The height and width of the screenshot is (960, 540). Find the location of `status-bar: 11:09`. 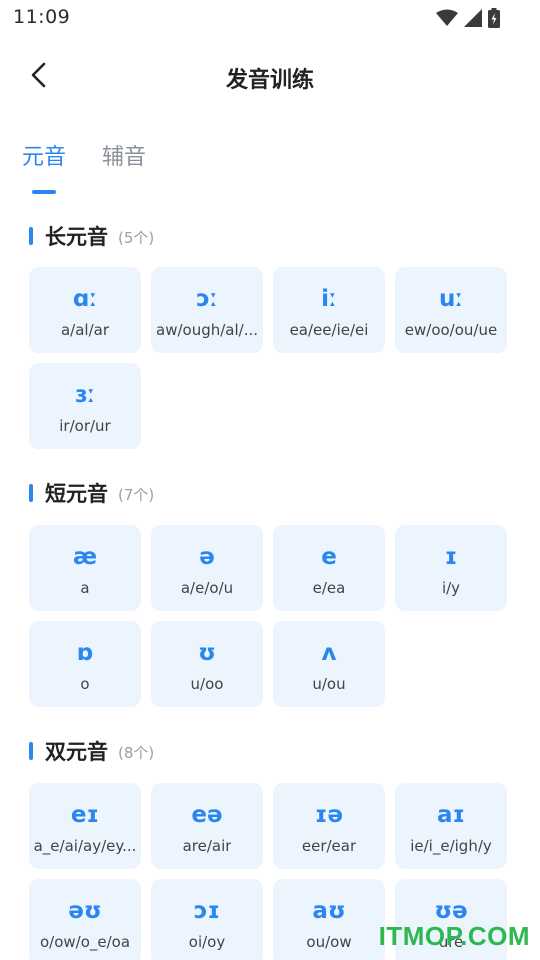

status-bar: 11:09 is located at coordinates (270, 19).